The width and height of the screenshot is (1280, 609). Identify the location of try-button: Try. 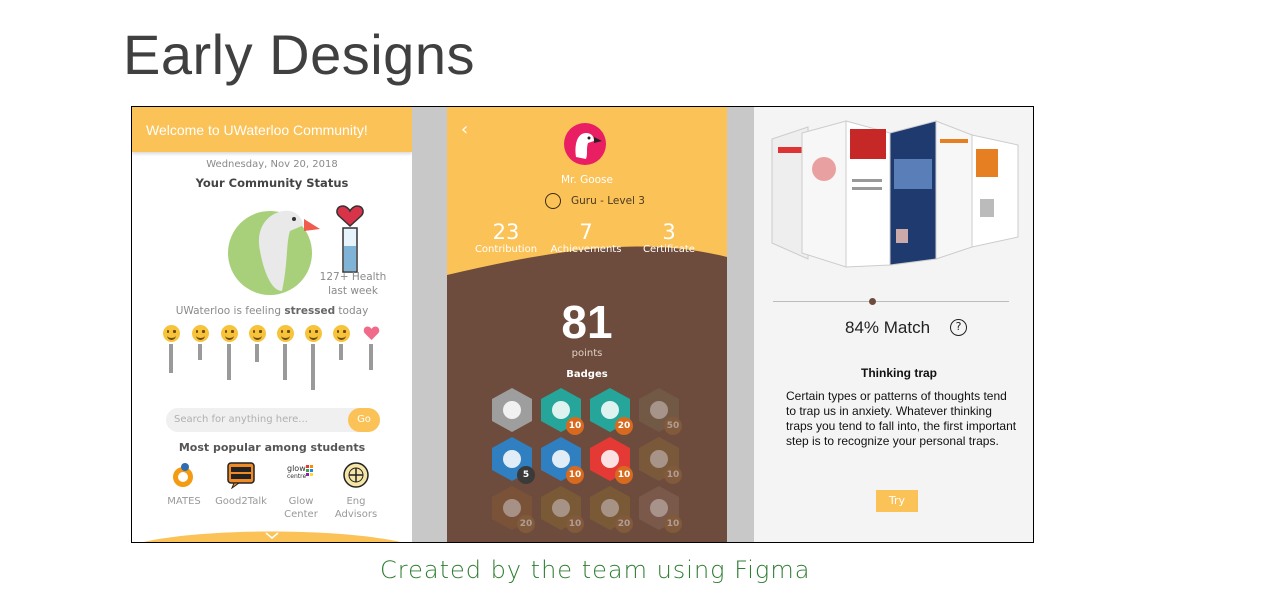
(897, 501).